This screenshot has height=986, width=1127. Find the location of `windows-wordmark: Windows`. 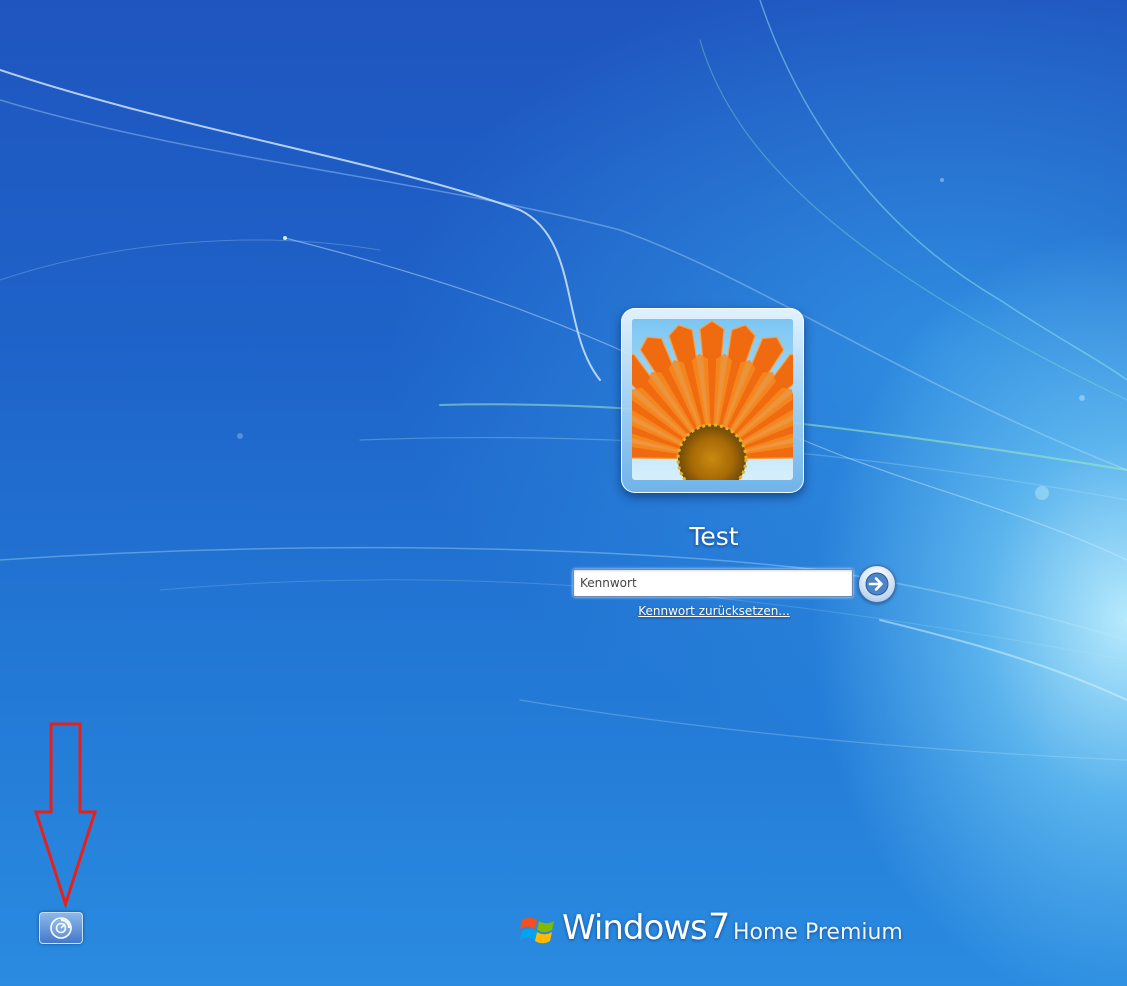

windows-wordmark: Windows is located at coordinates (635, 928).